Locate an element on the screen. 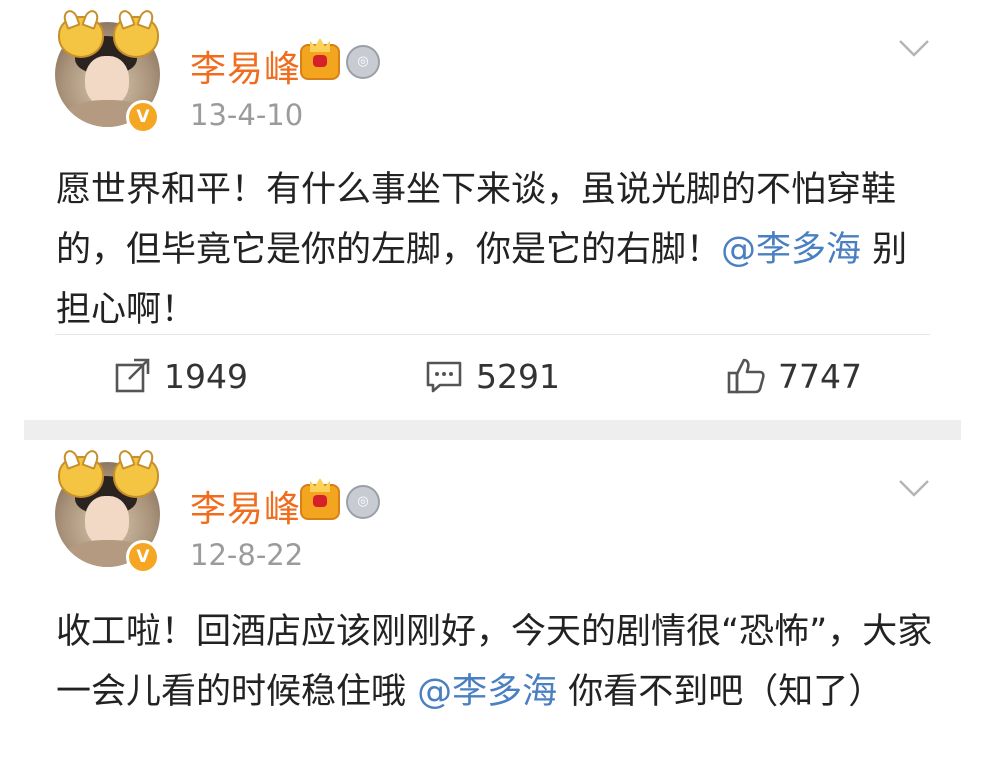 The width and height of the screenshot is (1000, 783). like-button: 7747 is located at coordinates (794, 376).